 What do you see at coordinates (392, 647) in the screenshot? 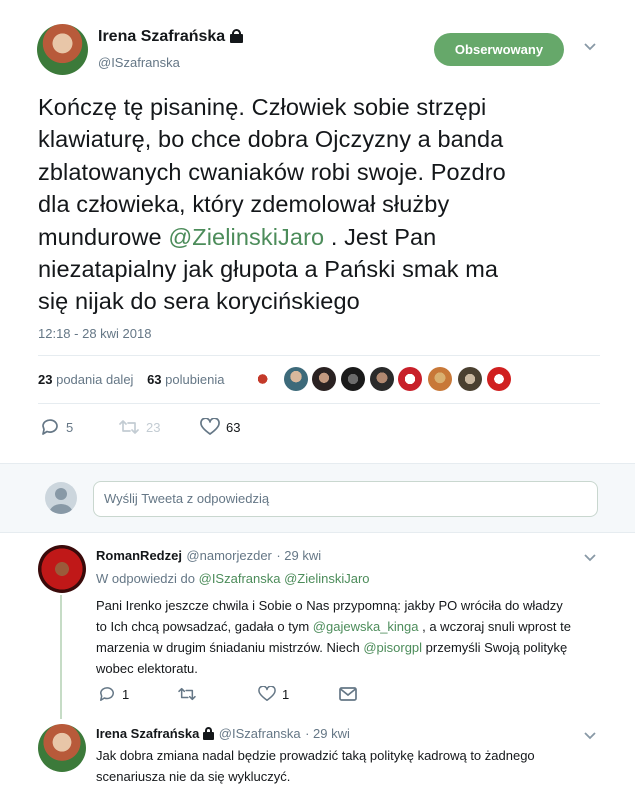
I see `mention-link: @pisorgpl` at bounding box center [392, 647].